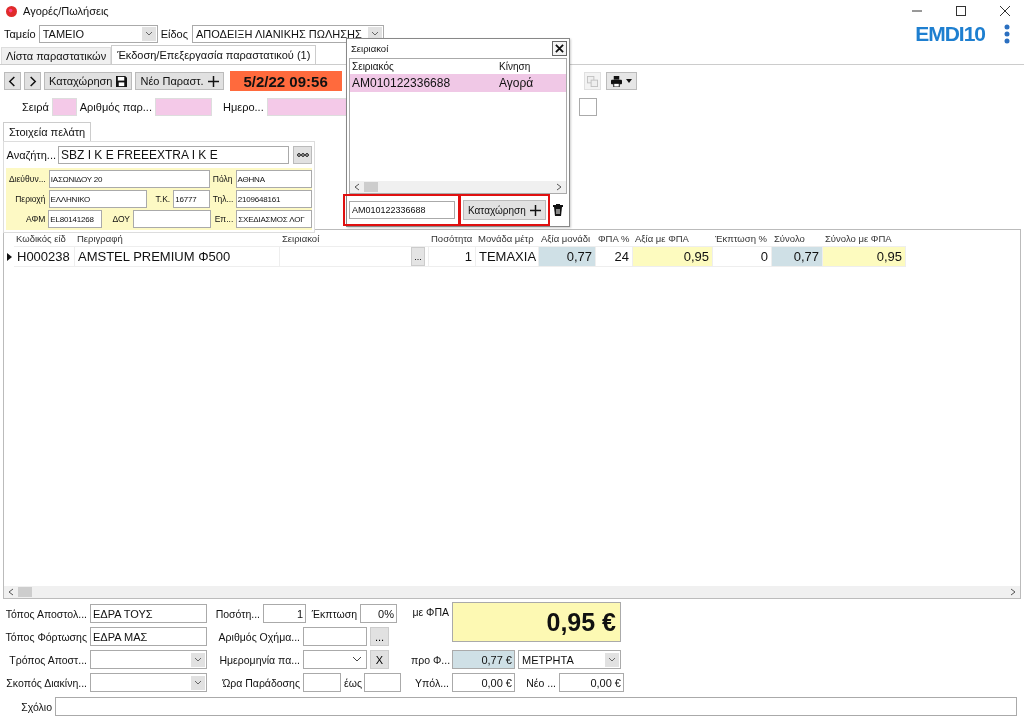 The image size is (1024, 725). What do you see at coordinates (616, 81) in the screenshot?
I see `print-icon` at bounding box center [616, 81].